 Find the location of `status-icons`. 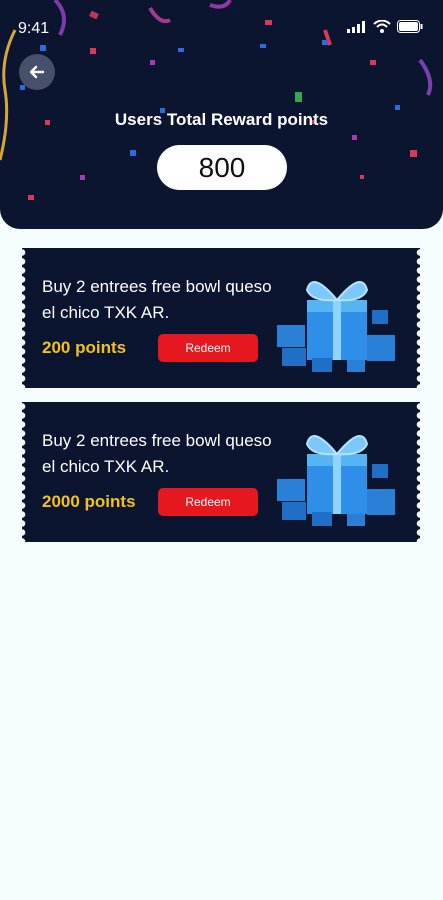

status-icons is located at coordinates (385, 26).